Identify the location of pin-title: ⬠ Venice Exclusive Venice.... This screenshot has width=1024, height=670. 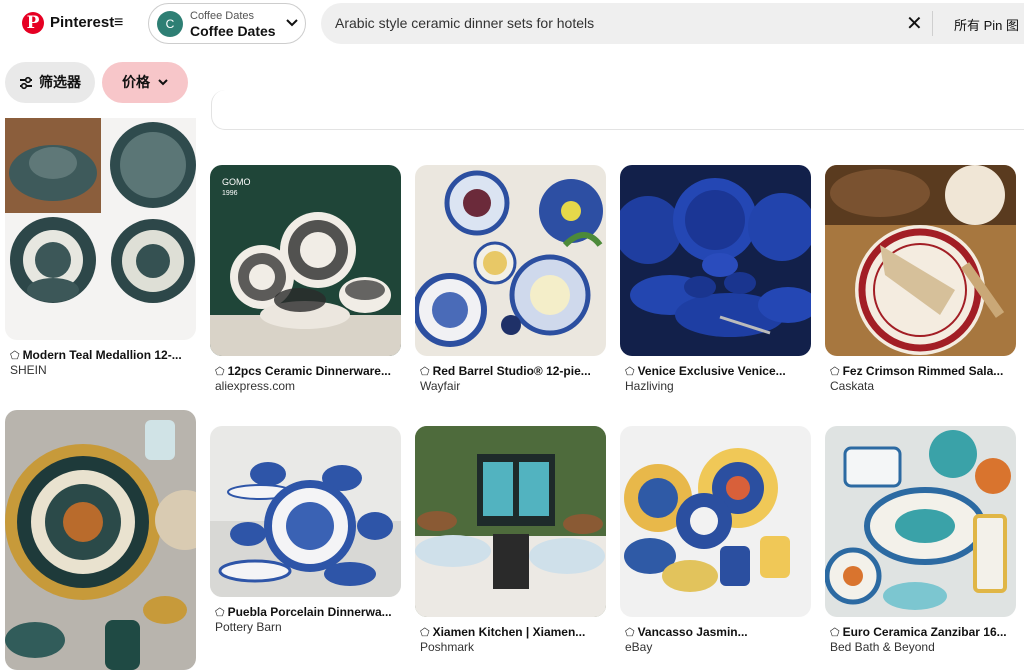
(705, 371).